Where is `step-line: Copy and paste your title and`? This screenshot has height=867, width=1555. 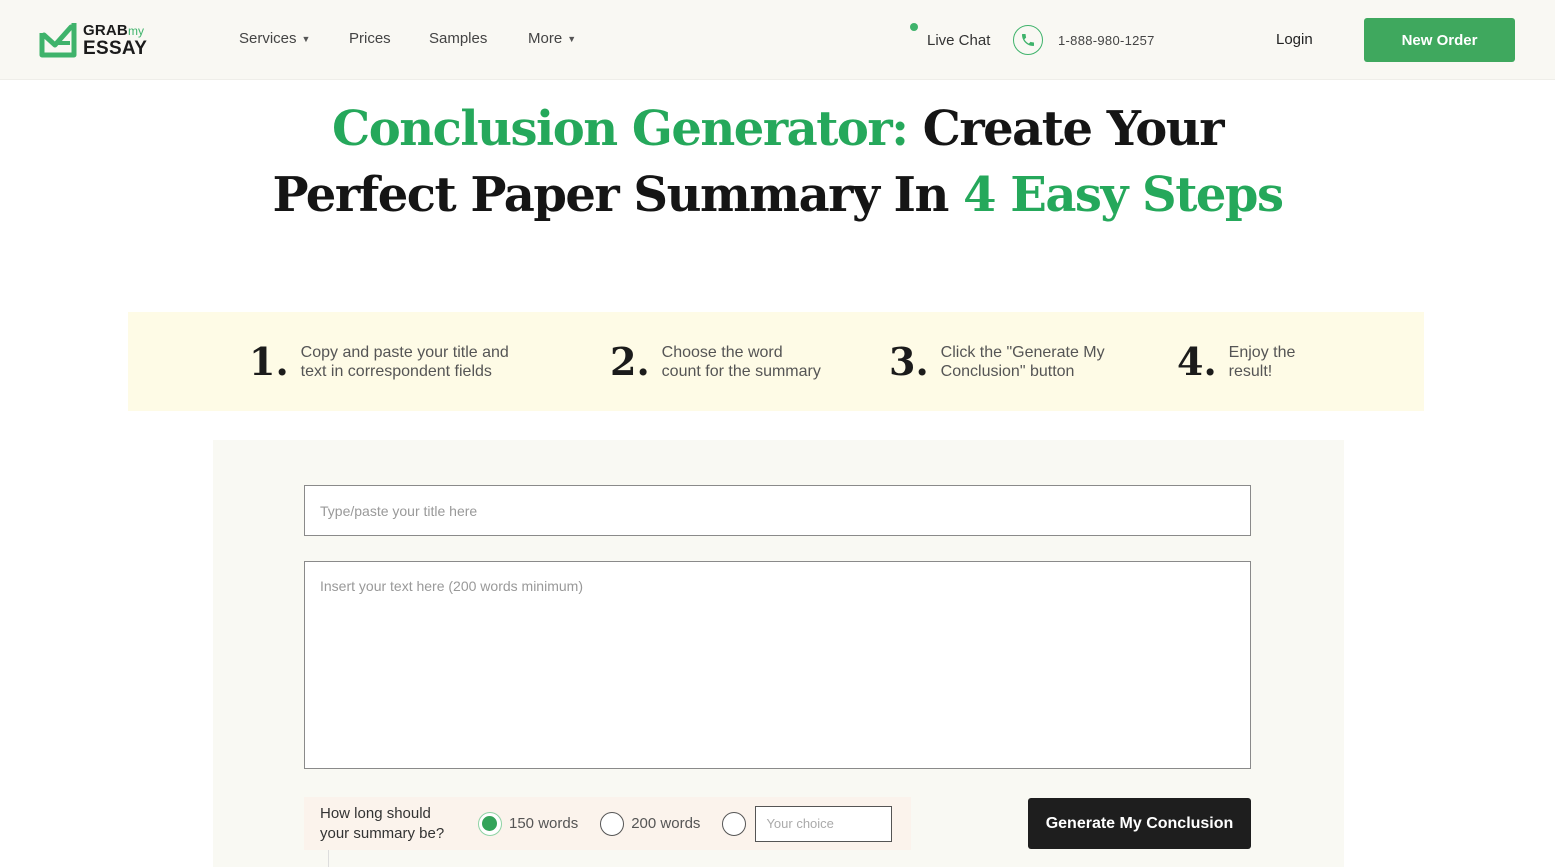
step-line: Copy and paste your title and is located at coordinates (404, 352).